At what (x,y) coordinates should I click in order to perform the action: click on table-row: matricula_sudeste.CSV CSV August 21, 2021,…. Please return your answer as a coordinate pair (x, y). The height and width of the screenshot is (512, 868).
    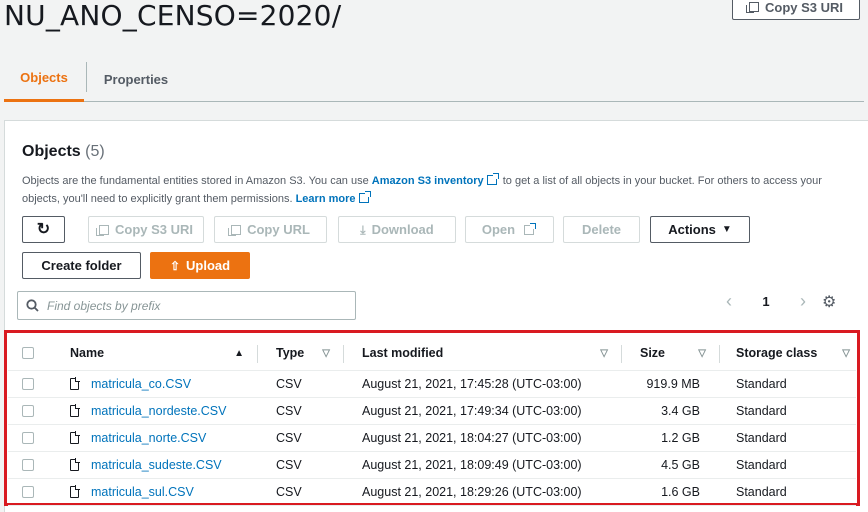
    Looking at the image, I should click on (432, 465).